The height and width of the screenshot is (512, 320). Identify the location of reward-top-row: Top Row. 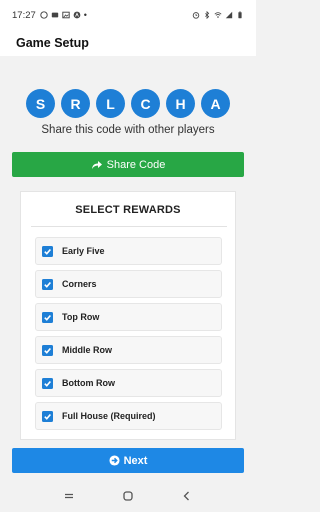
(128, 317).